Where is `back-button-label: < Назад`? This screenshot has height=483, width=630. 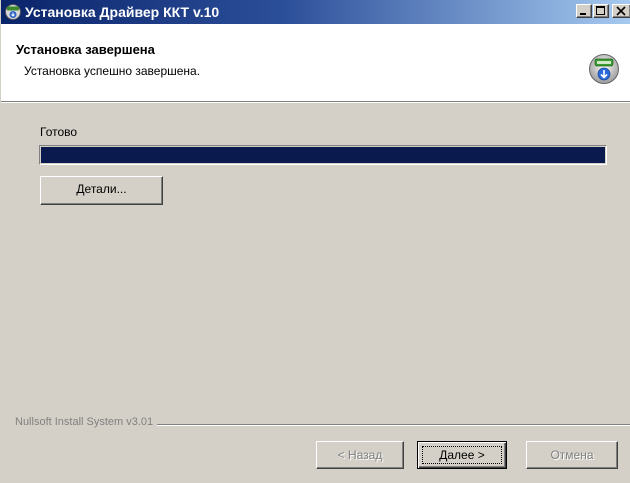
back-button-label: < Назад is located at coordinates (360, 455).